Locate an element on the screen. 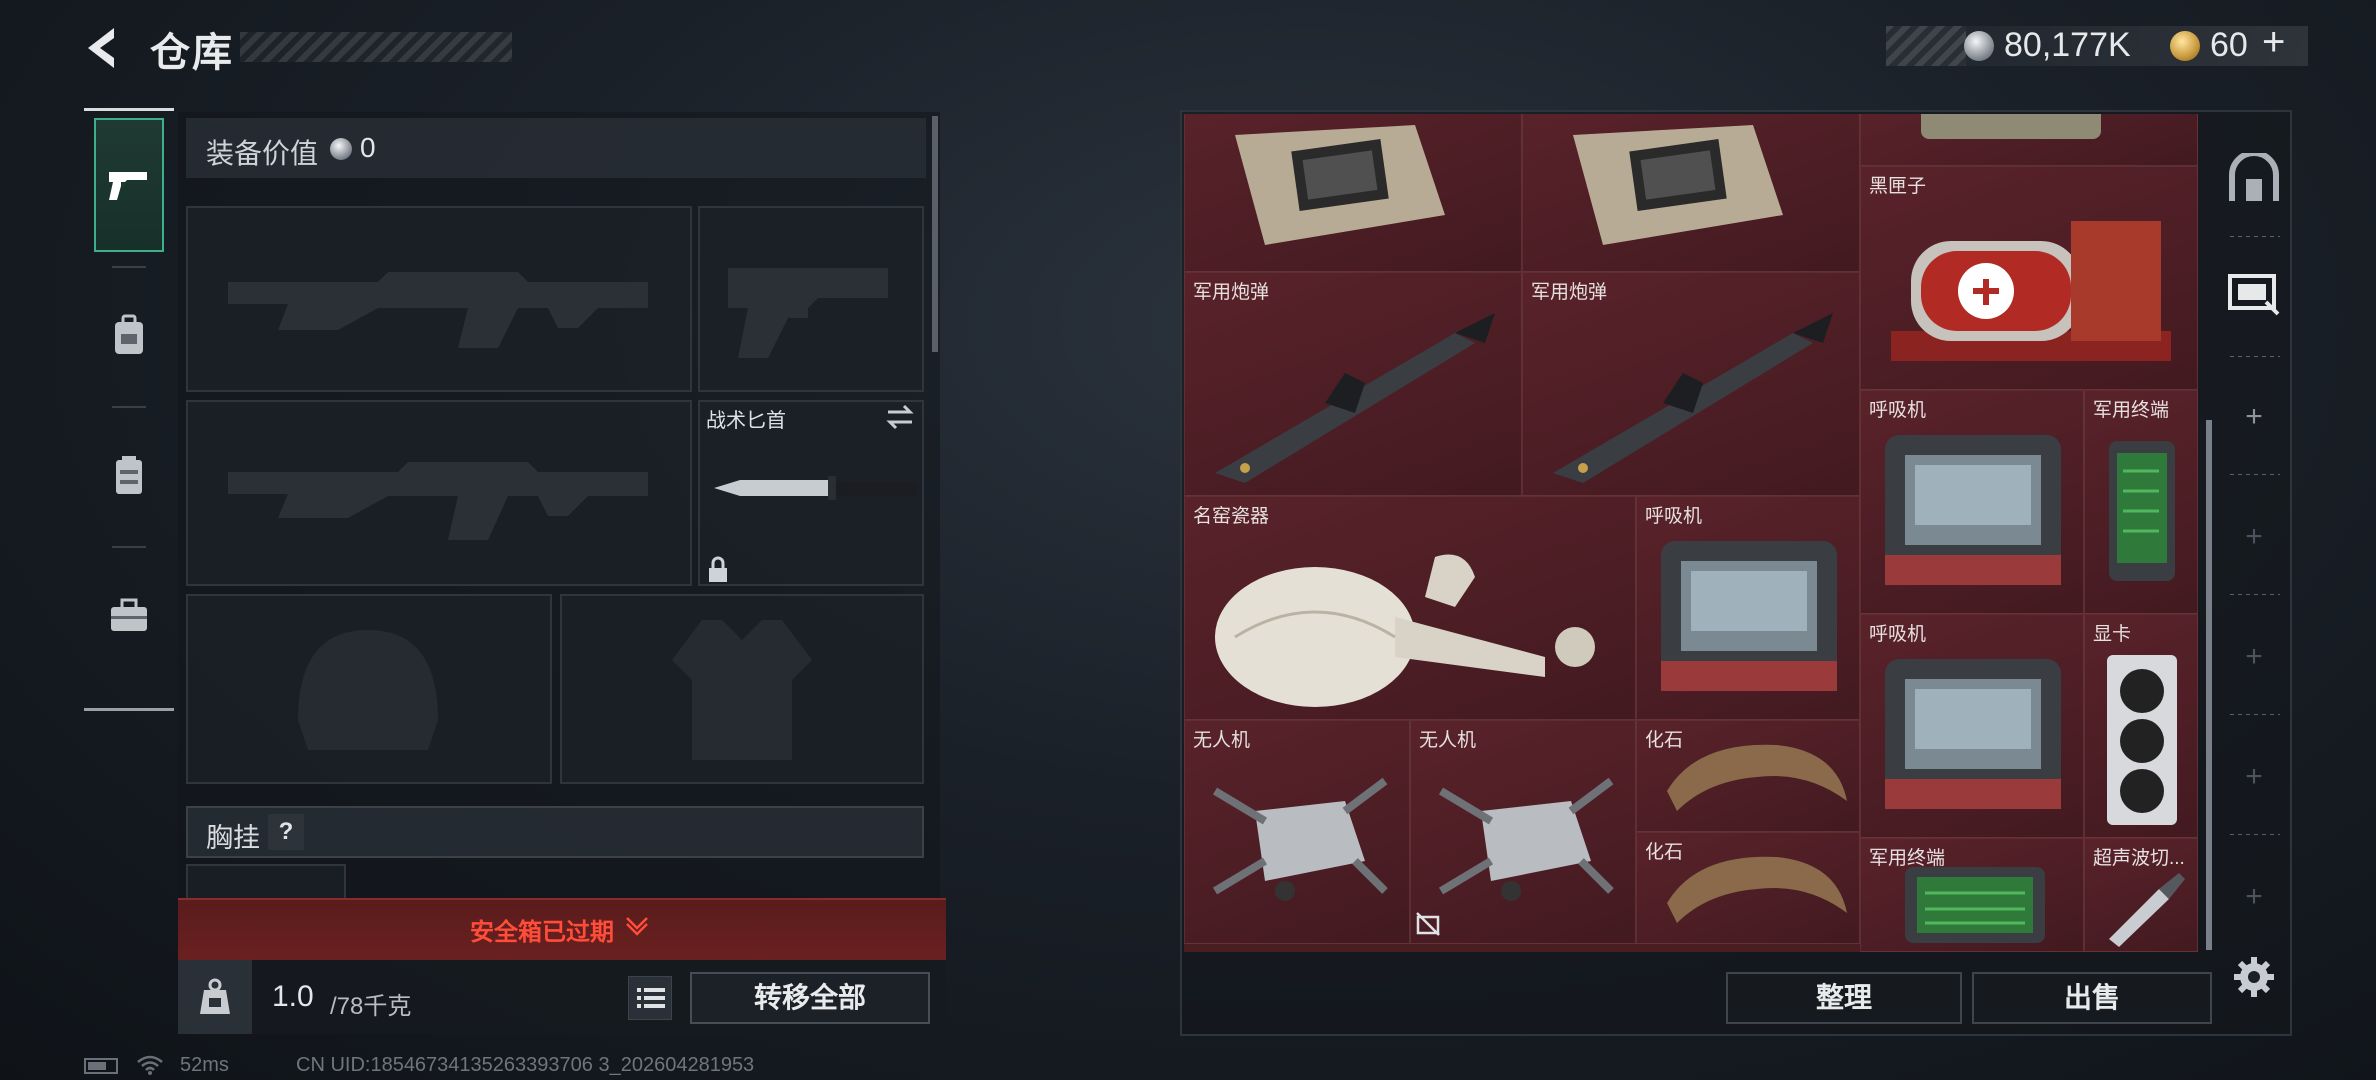 Image resolution: width=2376 pixels, height=1080 pixels. list-icon is located at coordinates (651, 998).